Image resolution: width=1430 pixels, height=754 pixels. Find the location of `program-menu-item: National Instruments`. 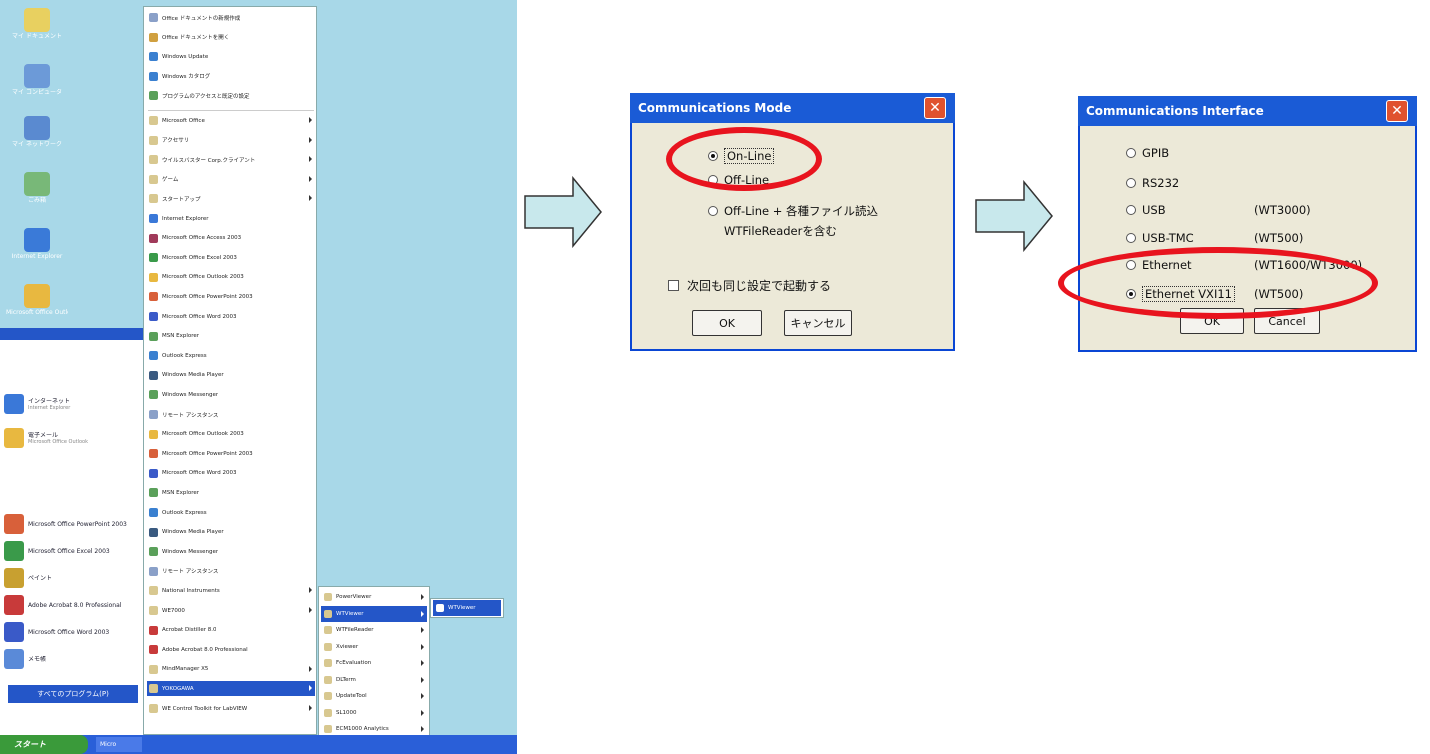

program-menu-item: National Instruments is located at coordinates (231, 590).